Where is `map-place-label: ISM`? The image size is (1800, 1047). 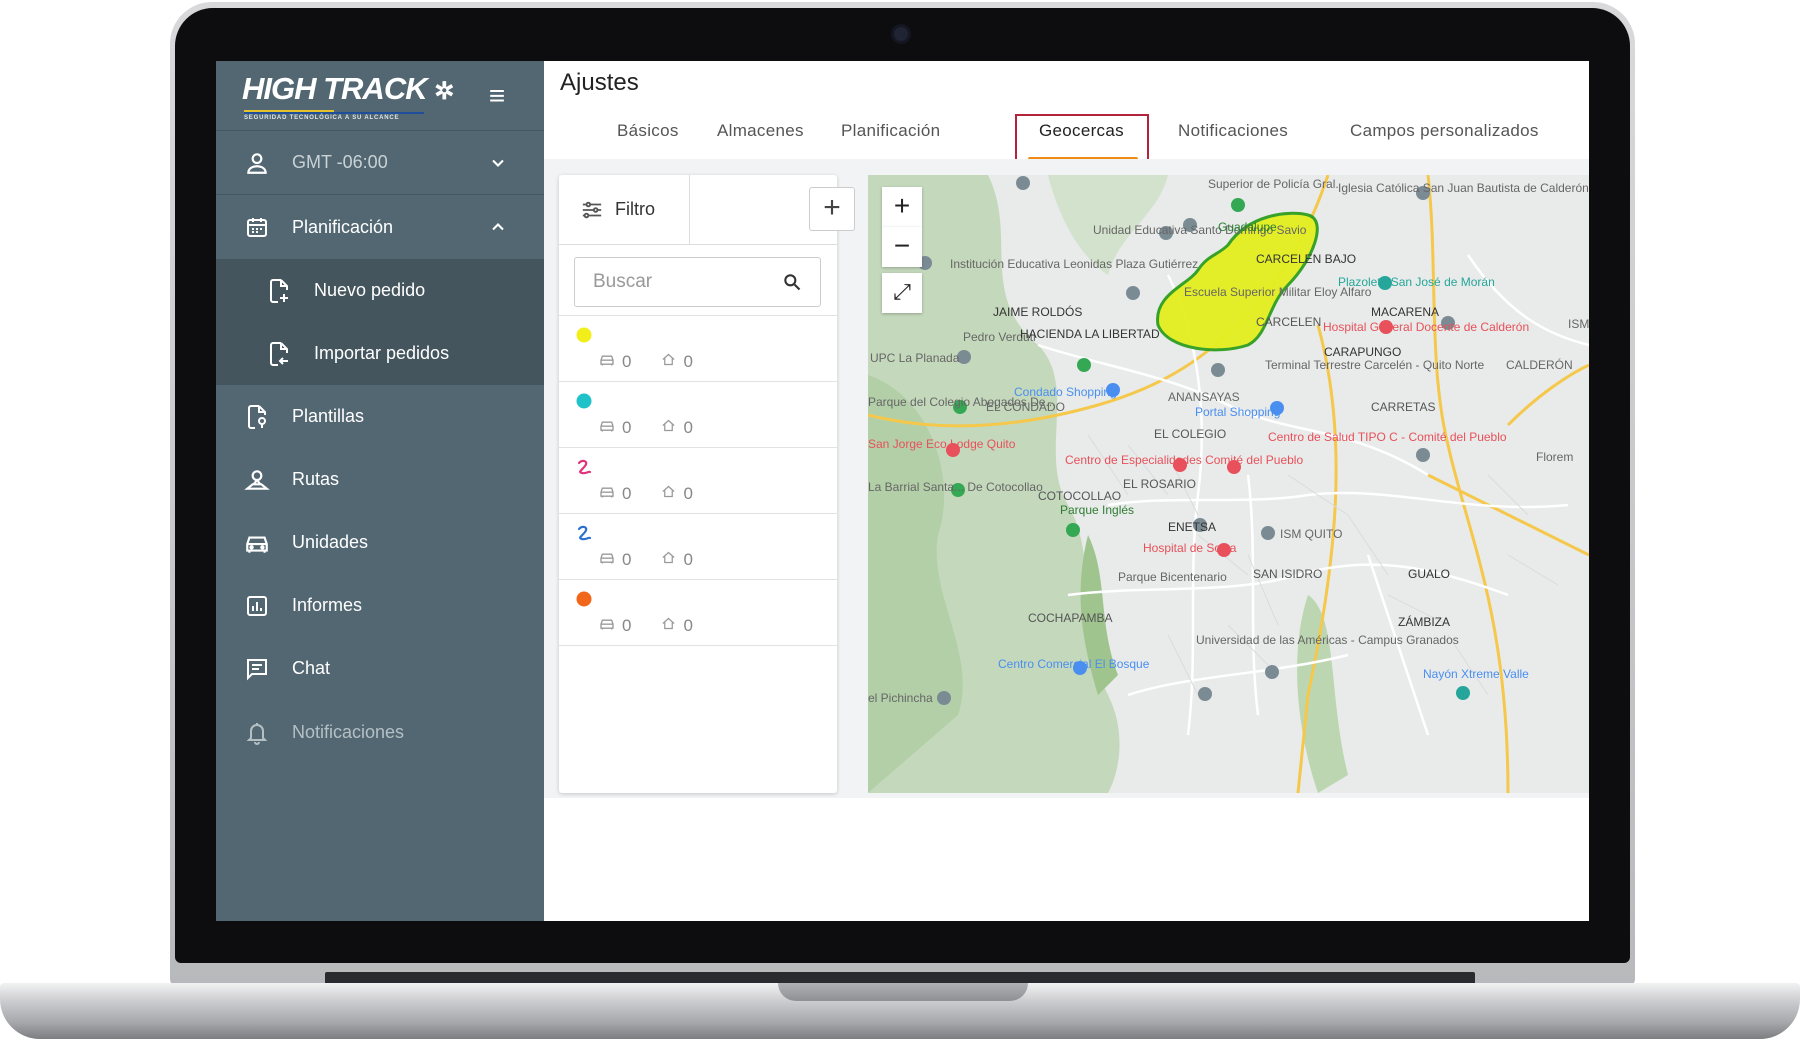 map-place-label: ISM is located at coordinates (1578, 324).